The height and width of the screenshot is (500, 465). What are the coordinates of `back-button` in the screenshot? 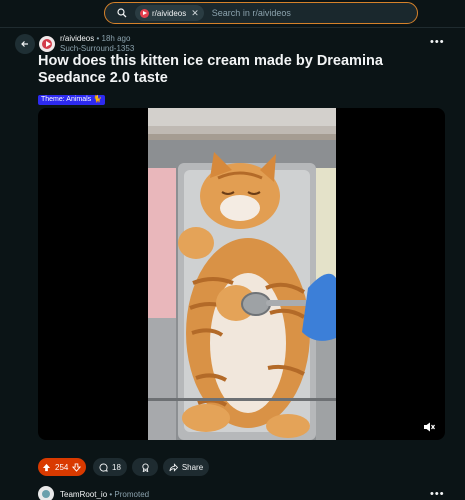 It's located at (25, 44).